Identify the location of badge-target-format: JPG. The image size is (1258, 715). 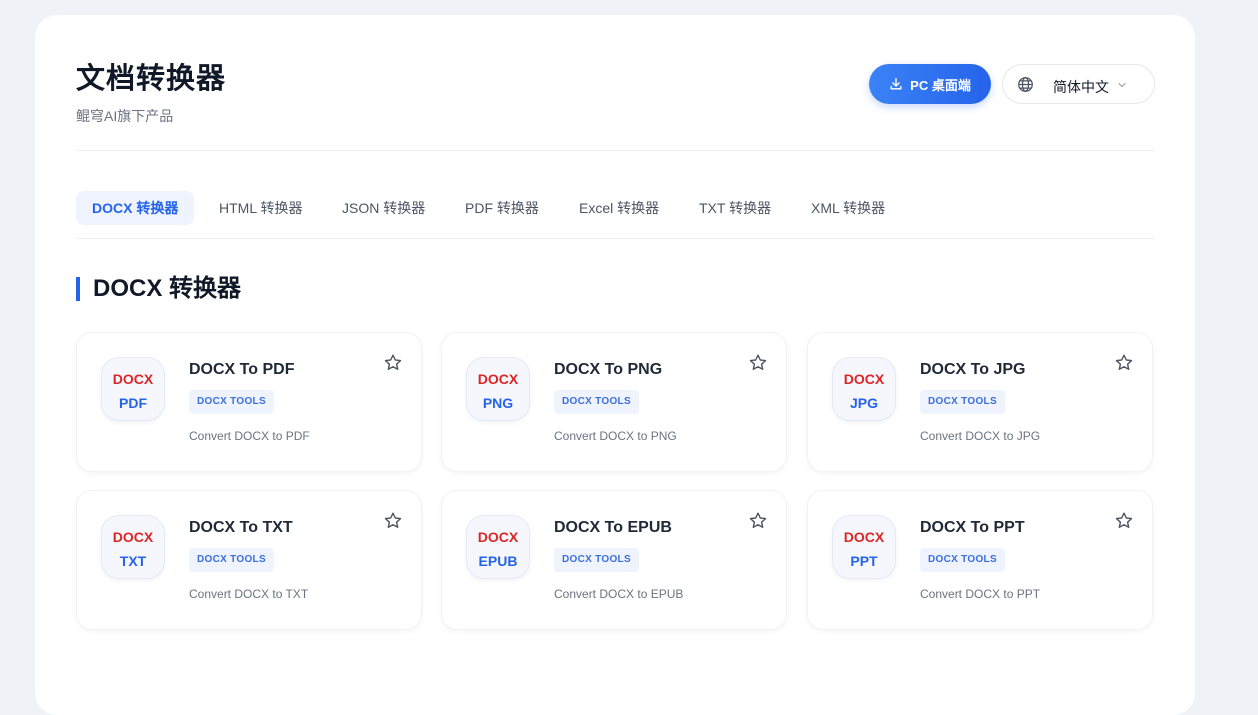
(863, 403).